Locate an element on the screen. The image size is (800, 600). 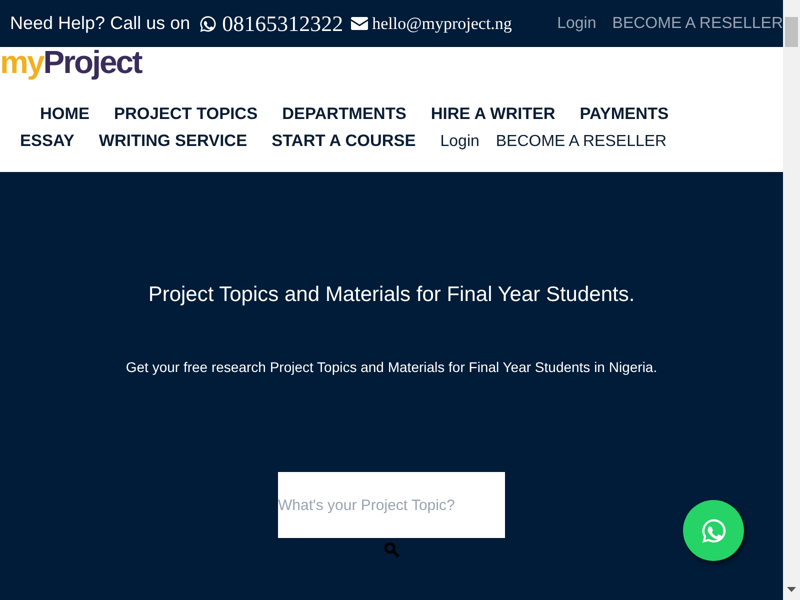
top-link: Login is located at coordinates (576, 24).